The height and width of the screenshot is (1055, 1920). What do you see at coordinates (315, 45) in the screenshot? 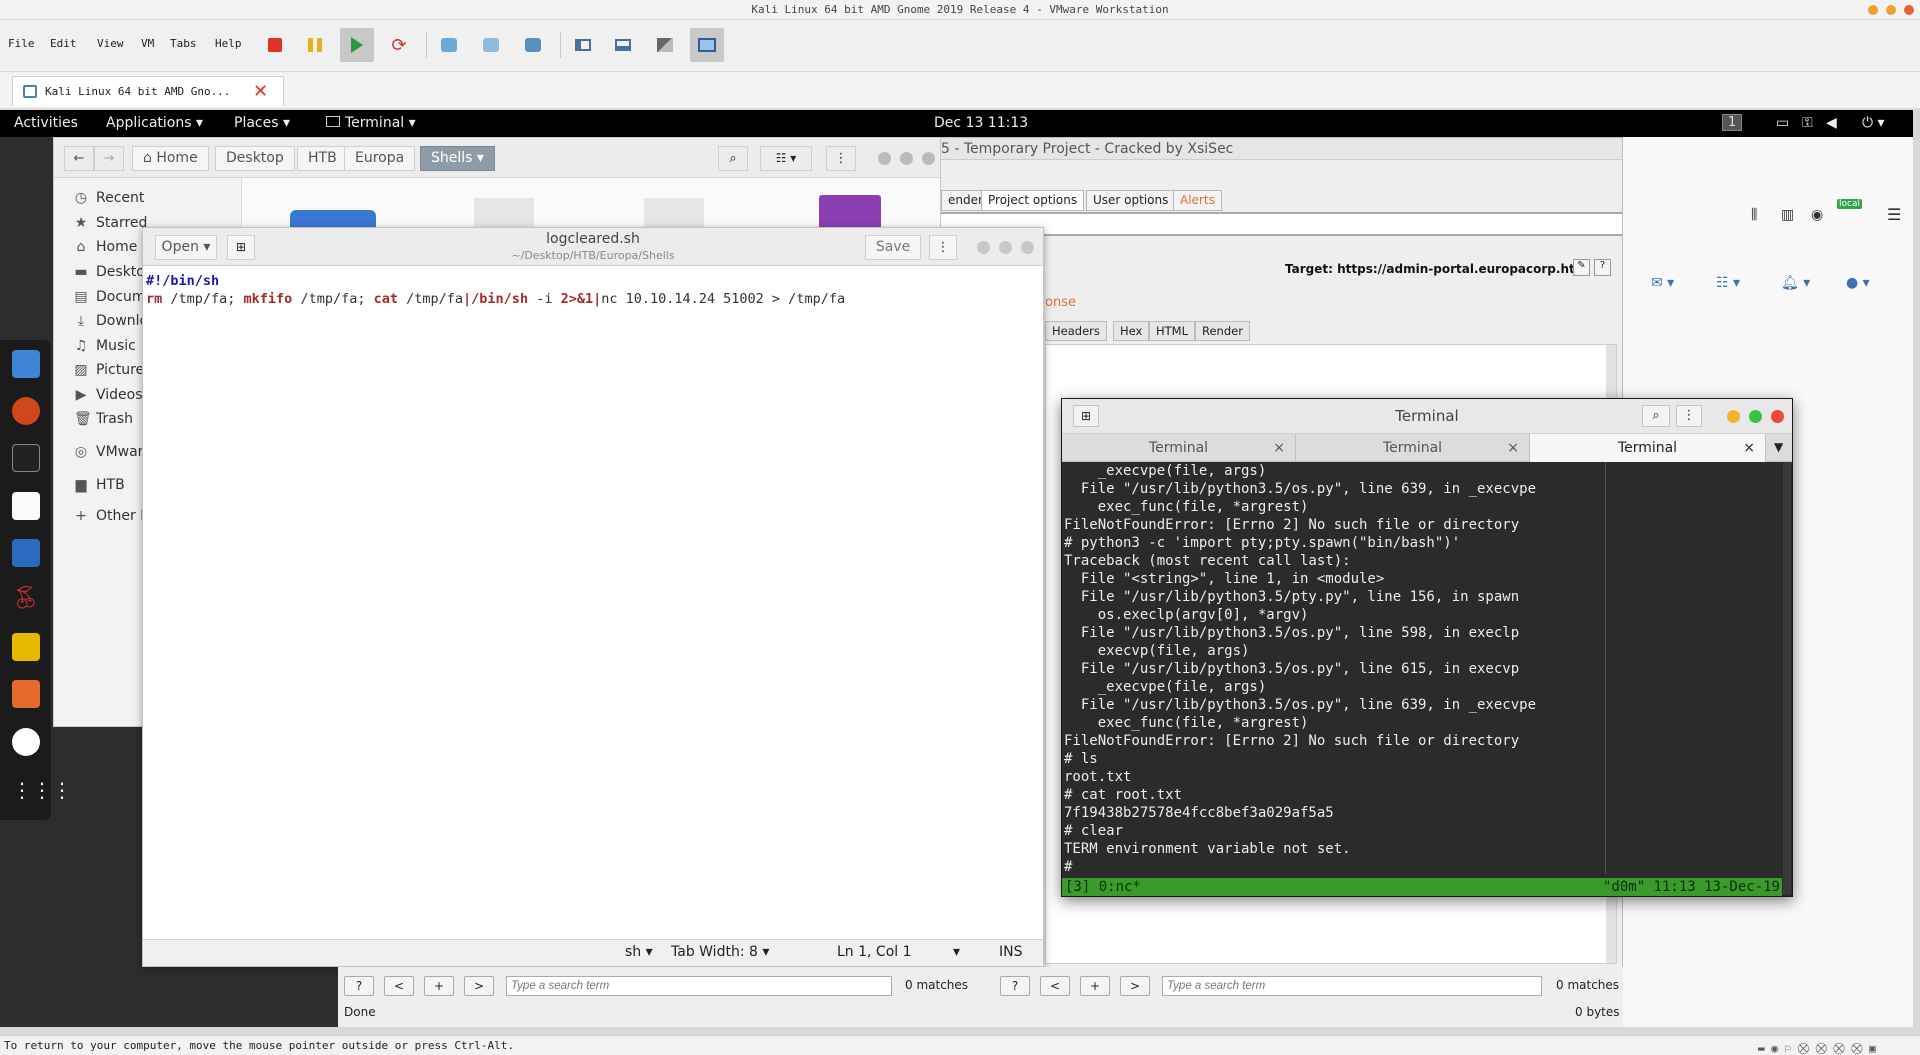
I see `suspend-button` at bounding box center [315, 45].